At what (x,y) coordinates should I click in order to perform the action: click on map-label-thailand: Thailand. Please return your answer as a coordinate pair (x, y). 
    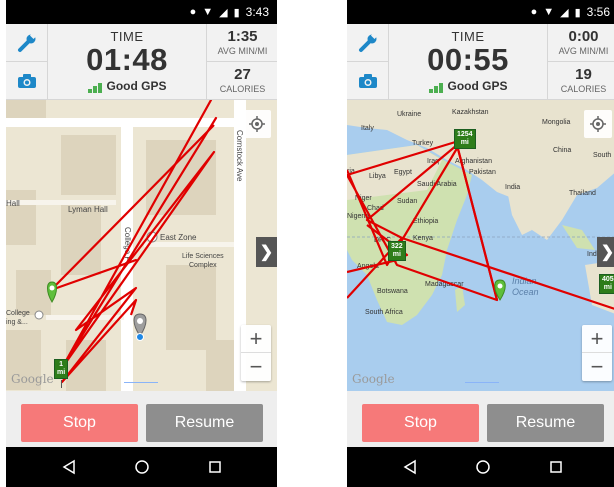
    Looking at the image, I should click on (582, 193).